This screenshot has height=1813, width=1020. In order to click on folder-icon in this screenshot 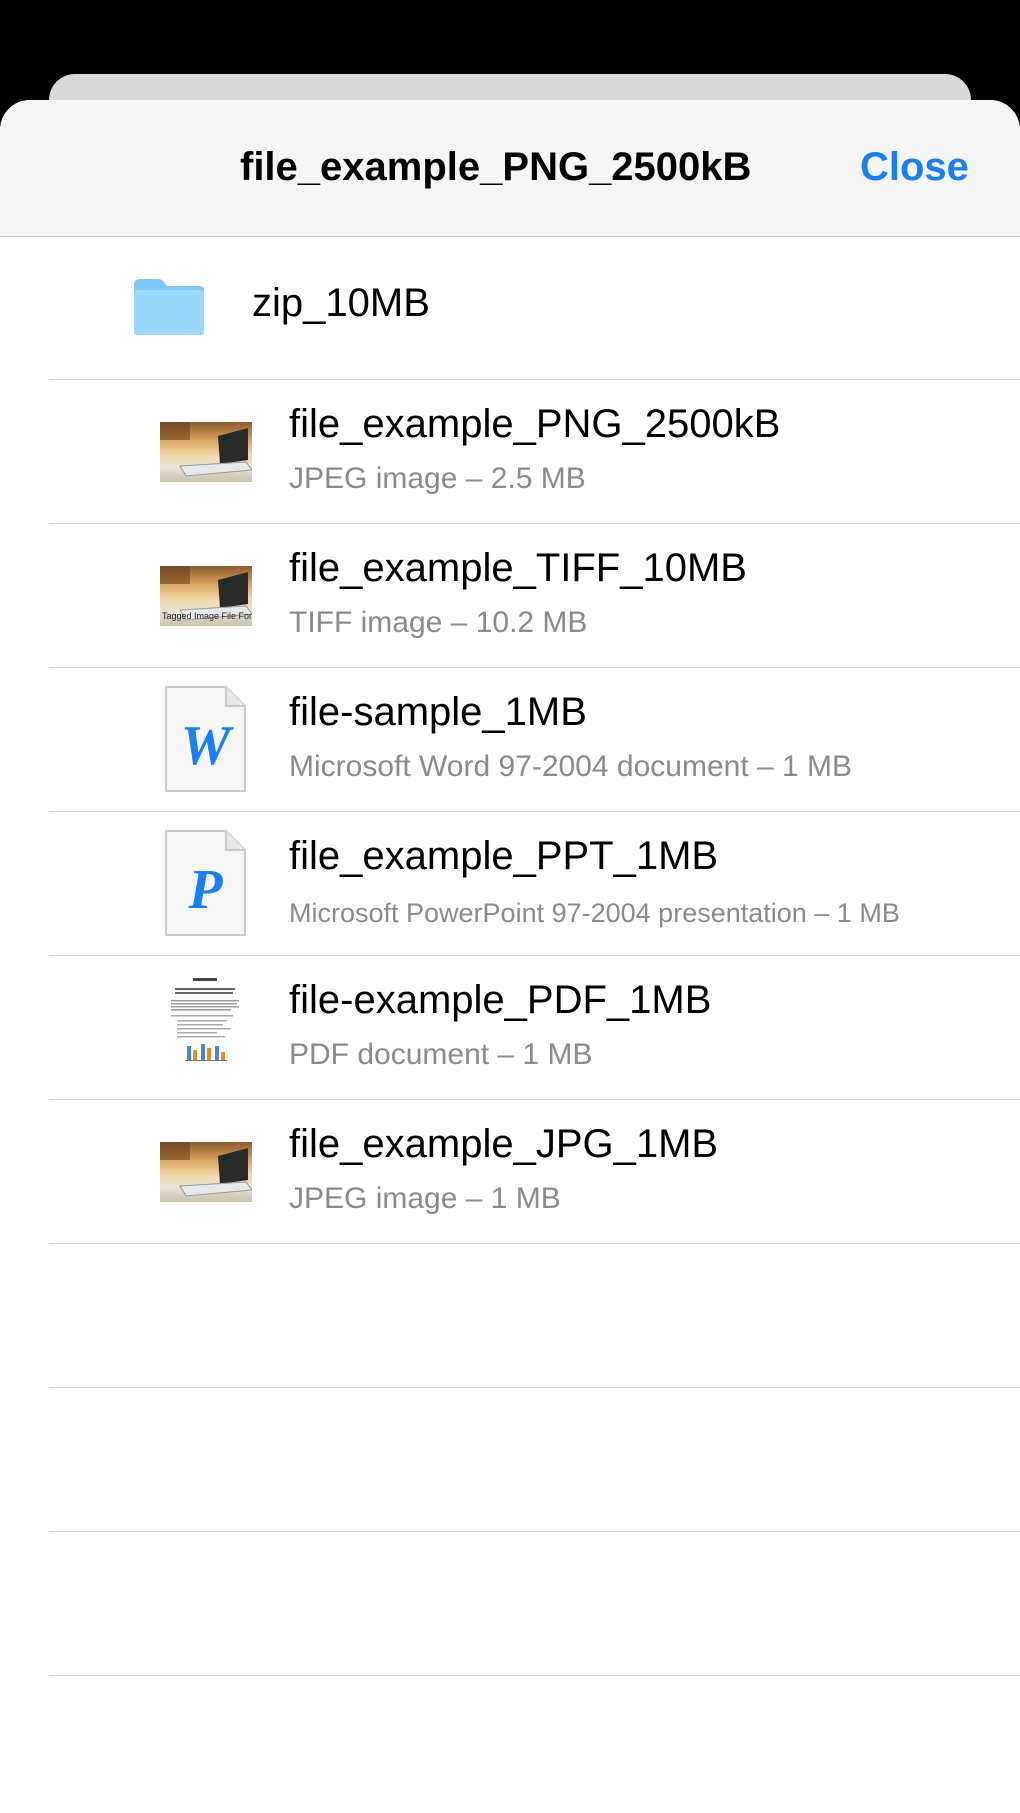, I will do `click(169, 307)`.